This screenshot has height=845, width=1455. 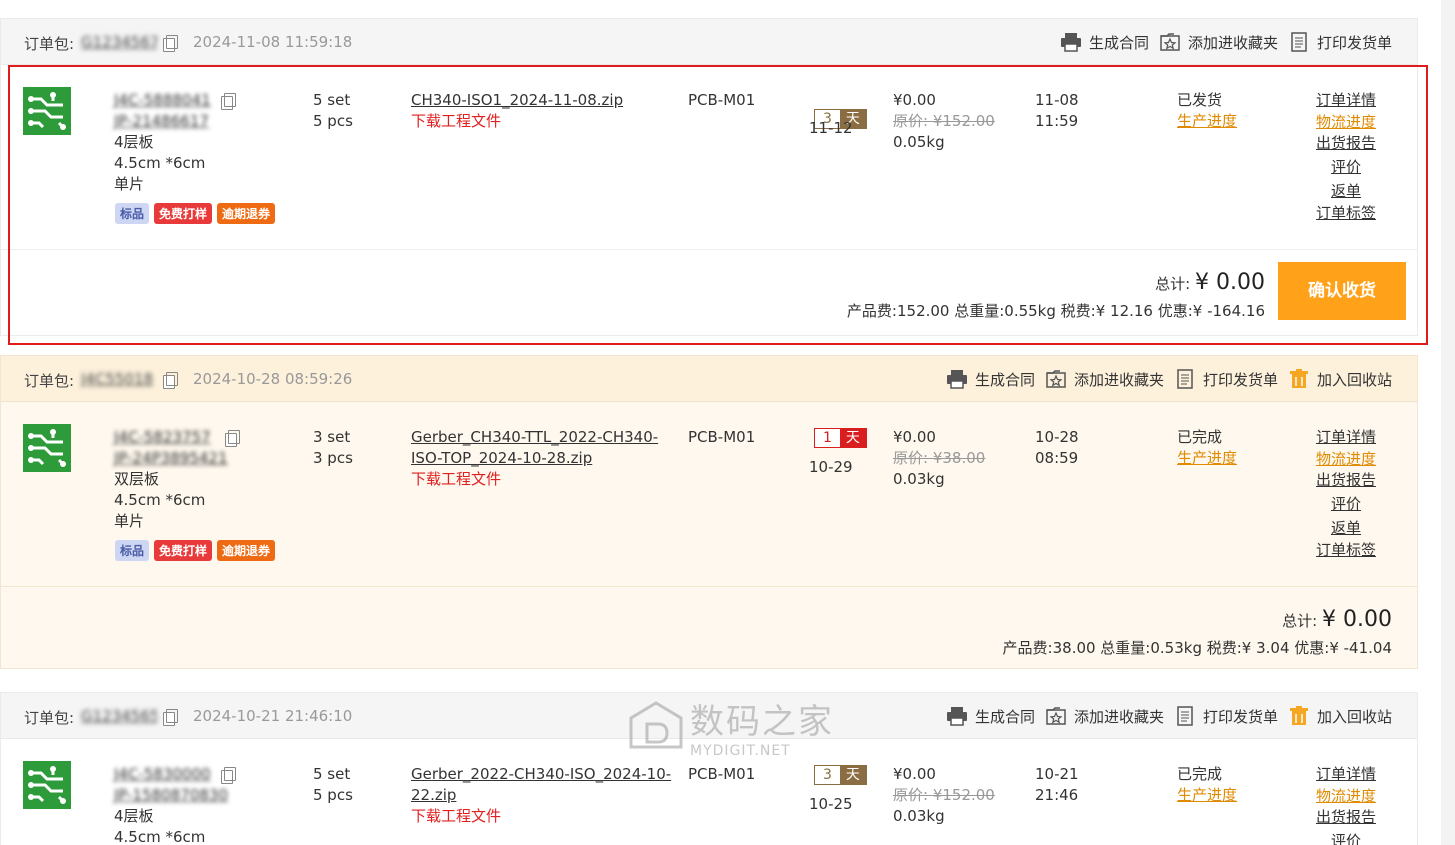 I want to click on order-date: 11-08, so click(x=1057, y=100).